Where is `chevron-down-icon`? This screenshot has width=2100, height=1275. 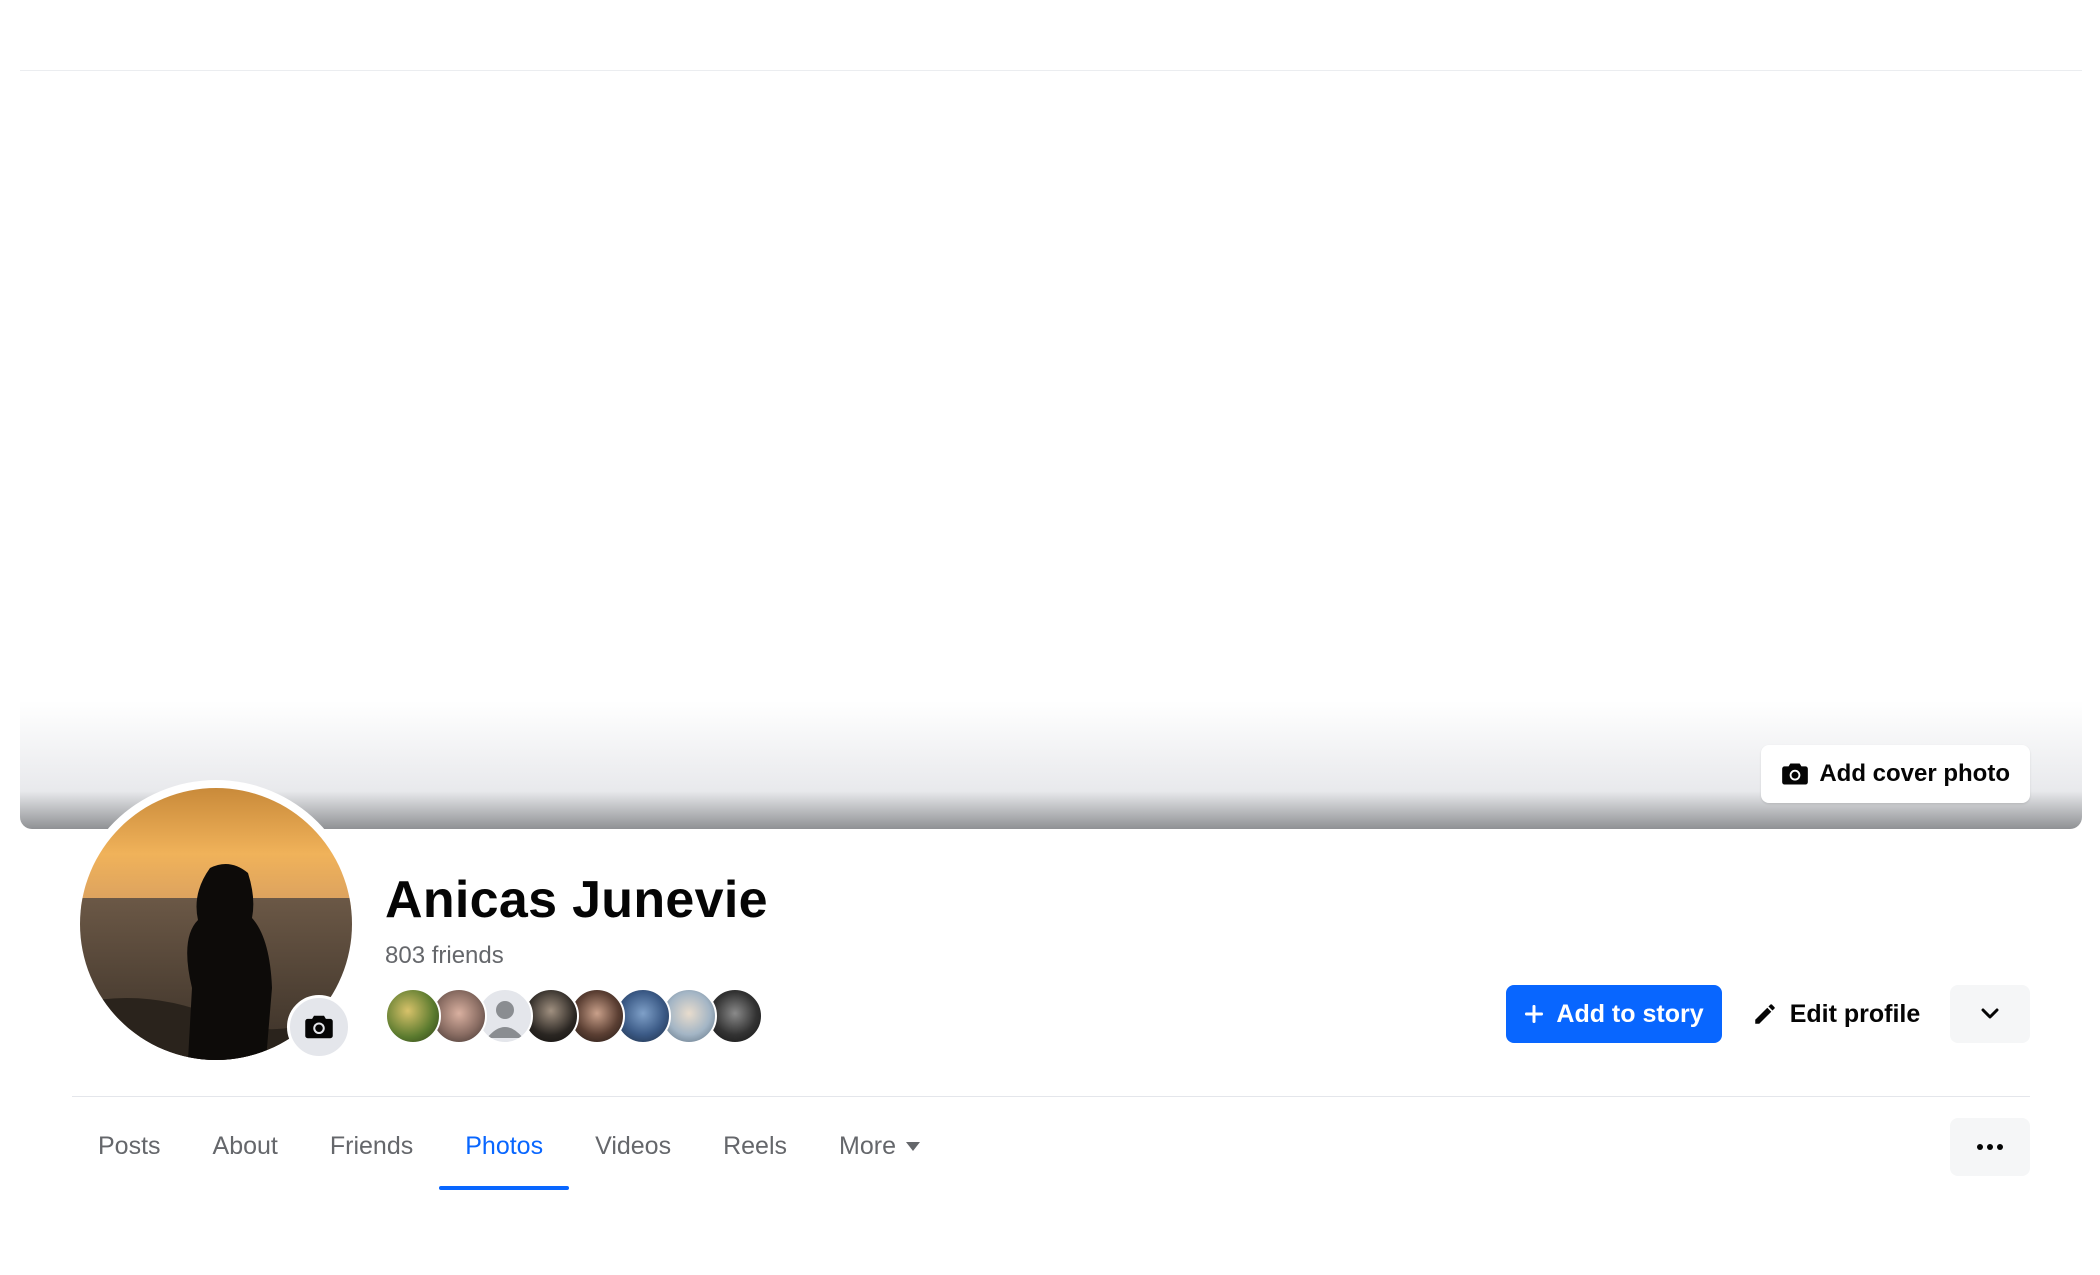 chevron-down-icon is located at coordinates (1990, 1013).